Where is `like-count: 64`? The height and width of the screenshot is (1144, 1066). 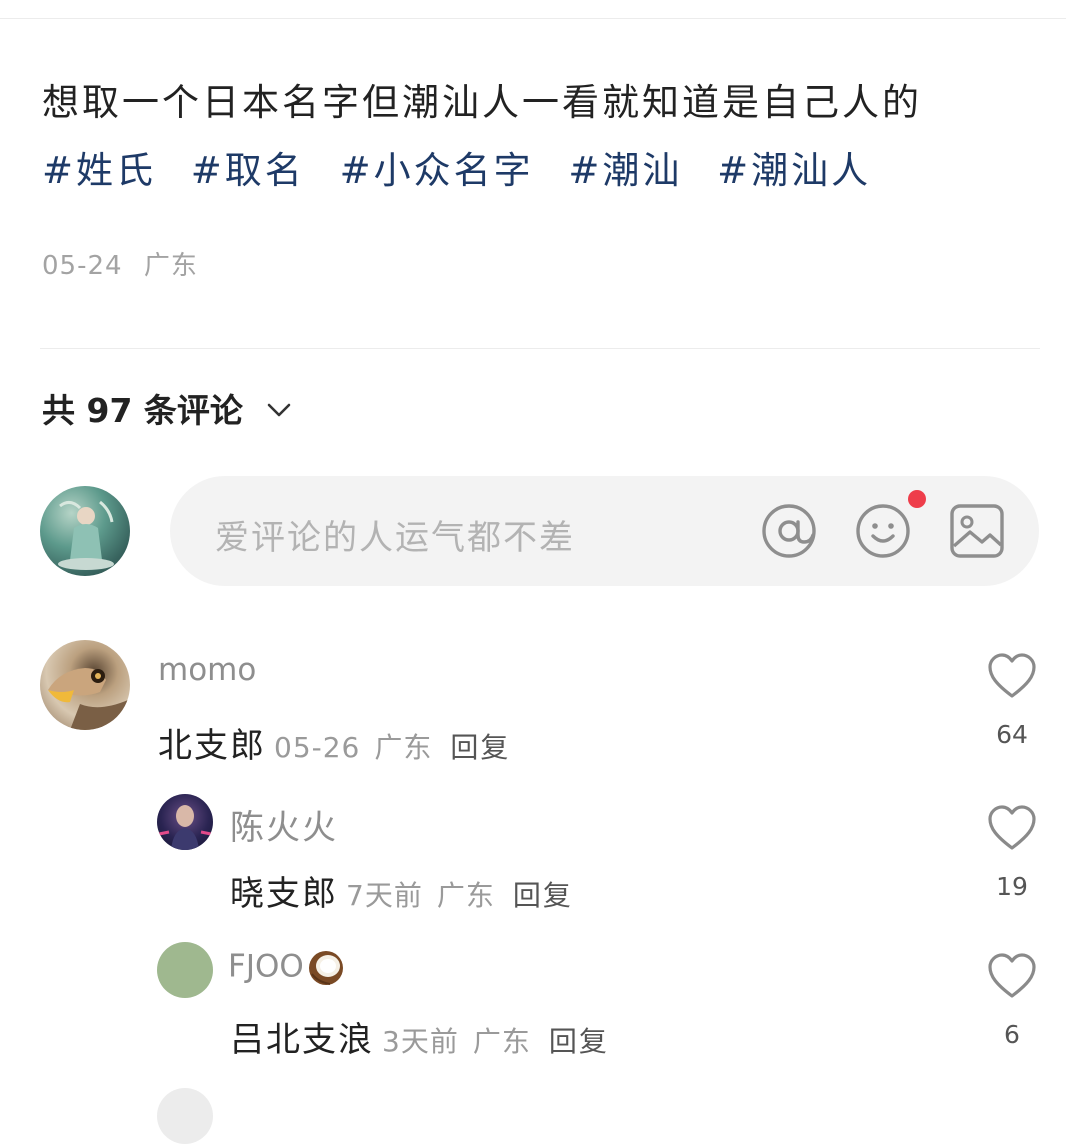
like-count: 64 is located at coordinates (1012, 734).